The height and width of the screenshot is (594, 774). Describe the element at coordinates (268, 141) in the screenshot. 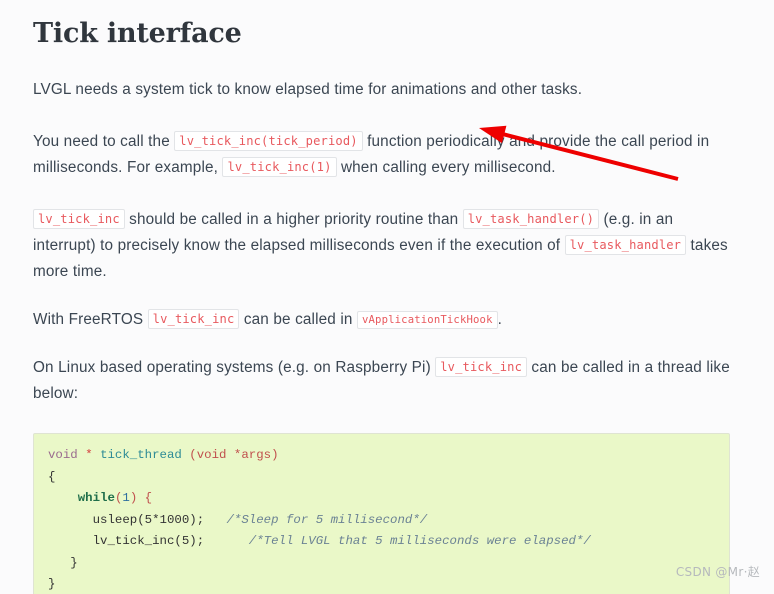

I see `inline-code-lv-tick-inc-tick-period: lv_tick_inc(tick_period)` at that location.